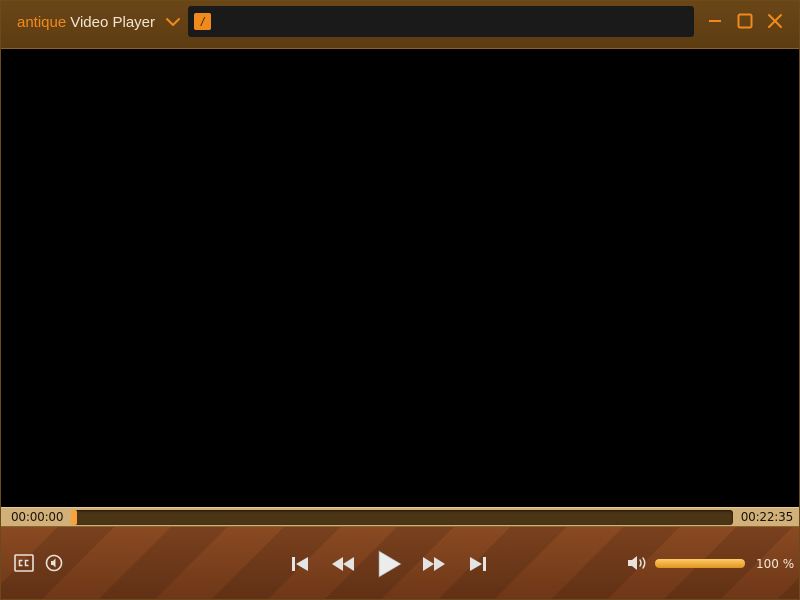 The image size is (800, 600). I want to click on volume-icon, so click(637, 563).